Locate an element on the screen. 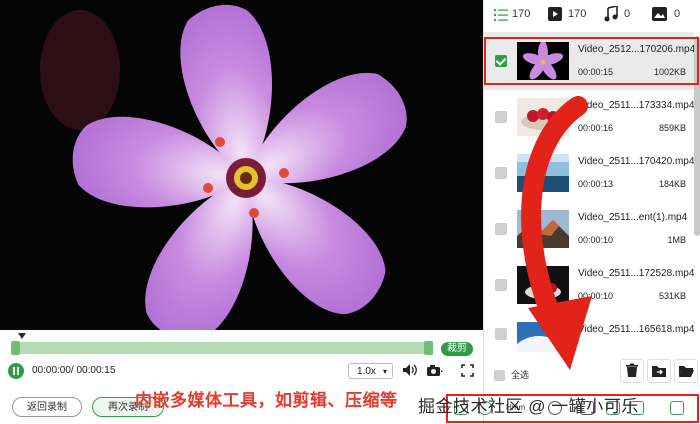 Image resolution: width=700 pixels, height=424 pixels. trim-start-handle is located at coordinates (15, 348).